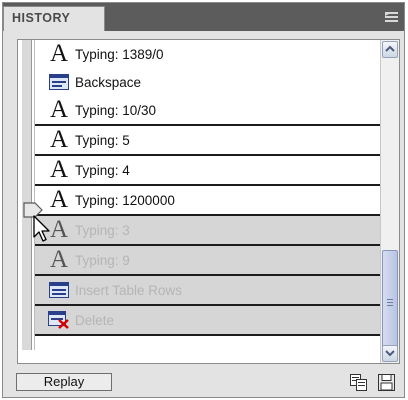  What do you see at coordinates (129, 290) in the screenshot?
I see `history-item-label: Insert Table Rows` at bounding box center [129, 290].